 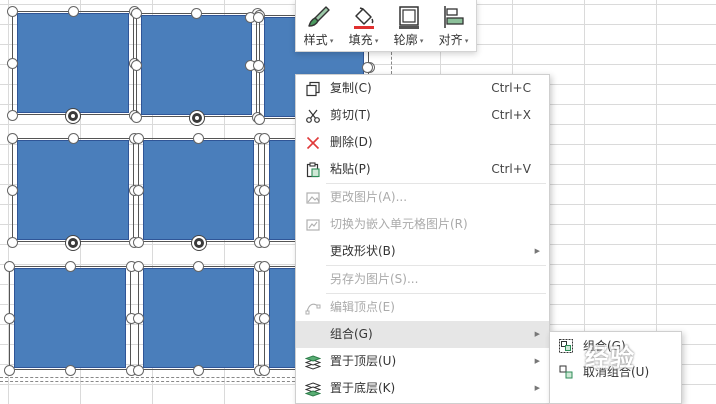 What do you see at coordinates (453, 17) in the screenshot?
I see `align-left-icon` at bounding box center [453, 17].